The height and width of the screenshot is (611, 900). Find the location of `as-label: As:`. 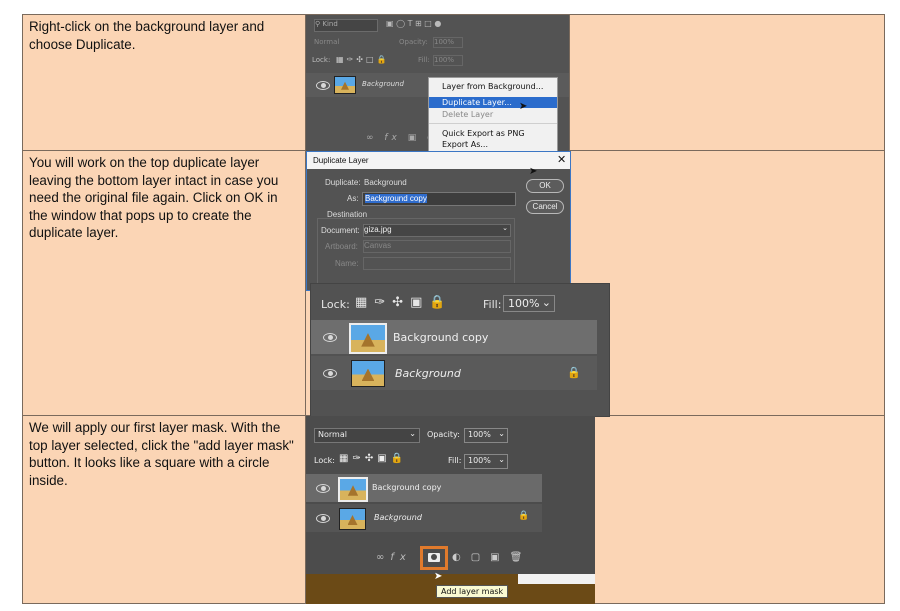

as-label: As: is located at coordinates (353, 198).